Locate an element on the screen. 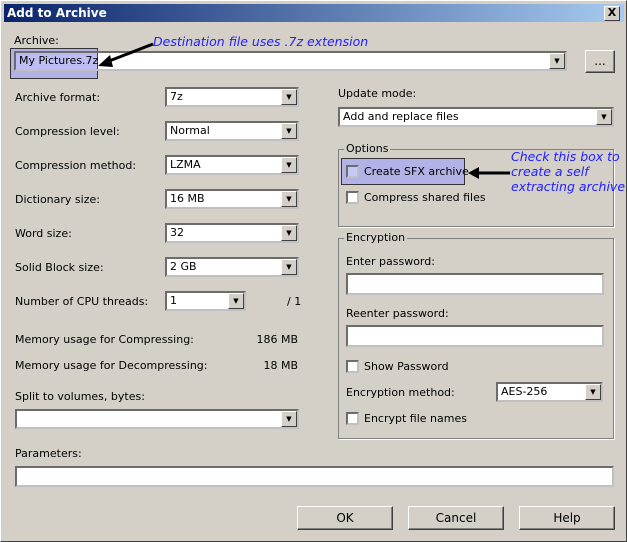 This screenshot has height=542, width=627. cancel-button: Cancel is located at coordinates (456, 518).